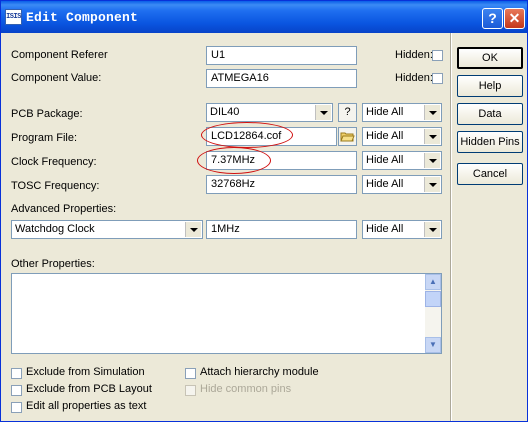 The image size is (528, 422). Describe the element at coordinates (269, 112) in the screenshot. I see `pcb-package-select: DIL40` at that location.